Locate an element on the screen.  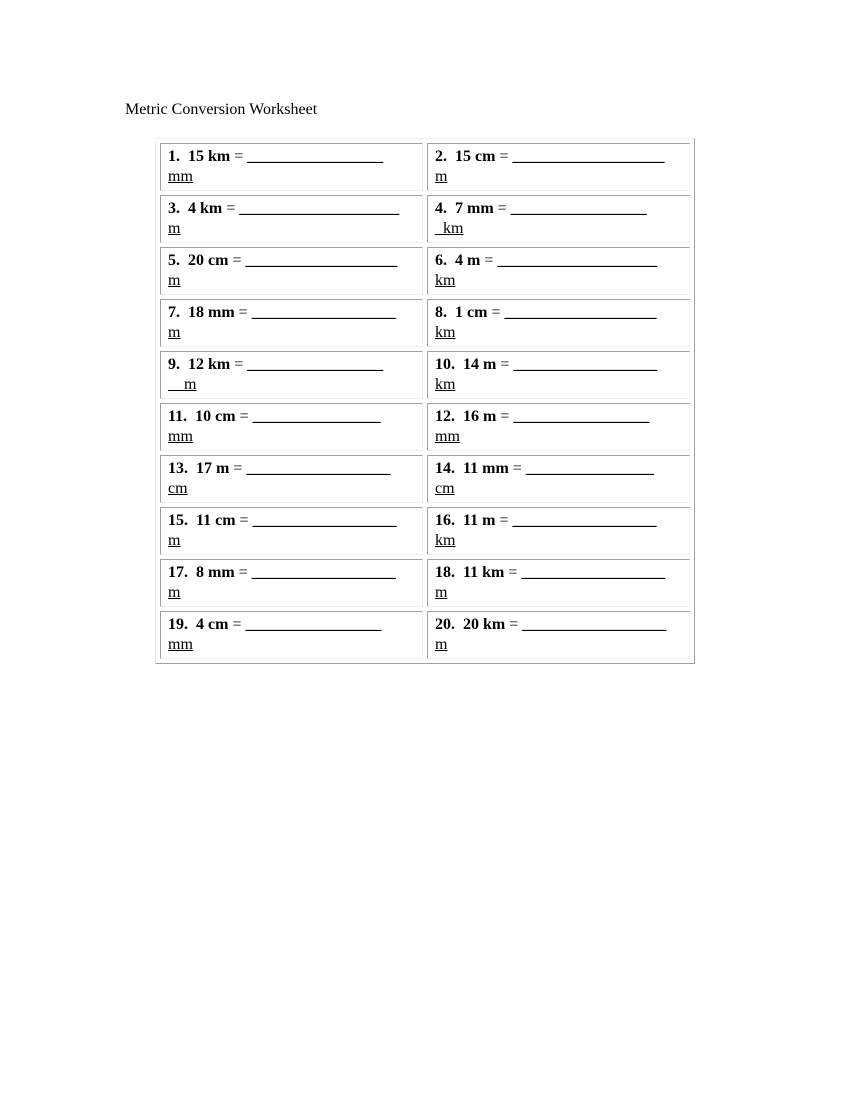
problem-number: 19. is located at coordinates (178, 624).